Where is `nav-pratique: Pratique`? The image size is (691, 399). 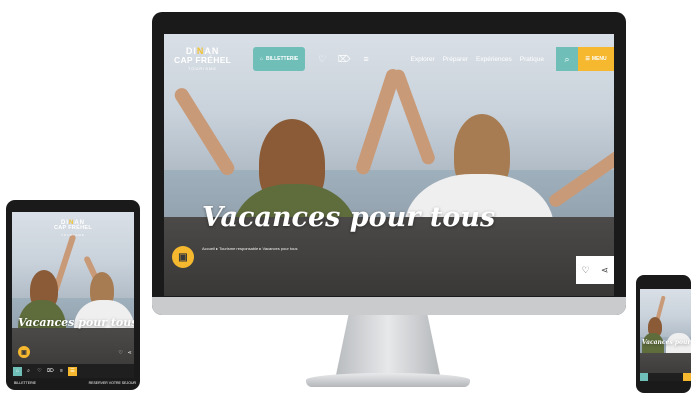 nav-pratique: Pratique is located at coordinates (532, 59).